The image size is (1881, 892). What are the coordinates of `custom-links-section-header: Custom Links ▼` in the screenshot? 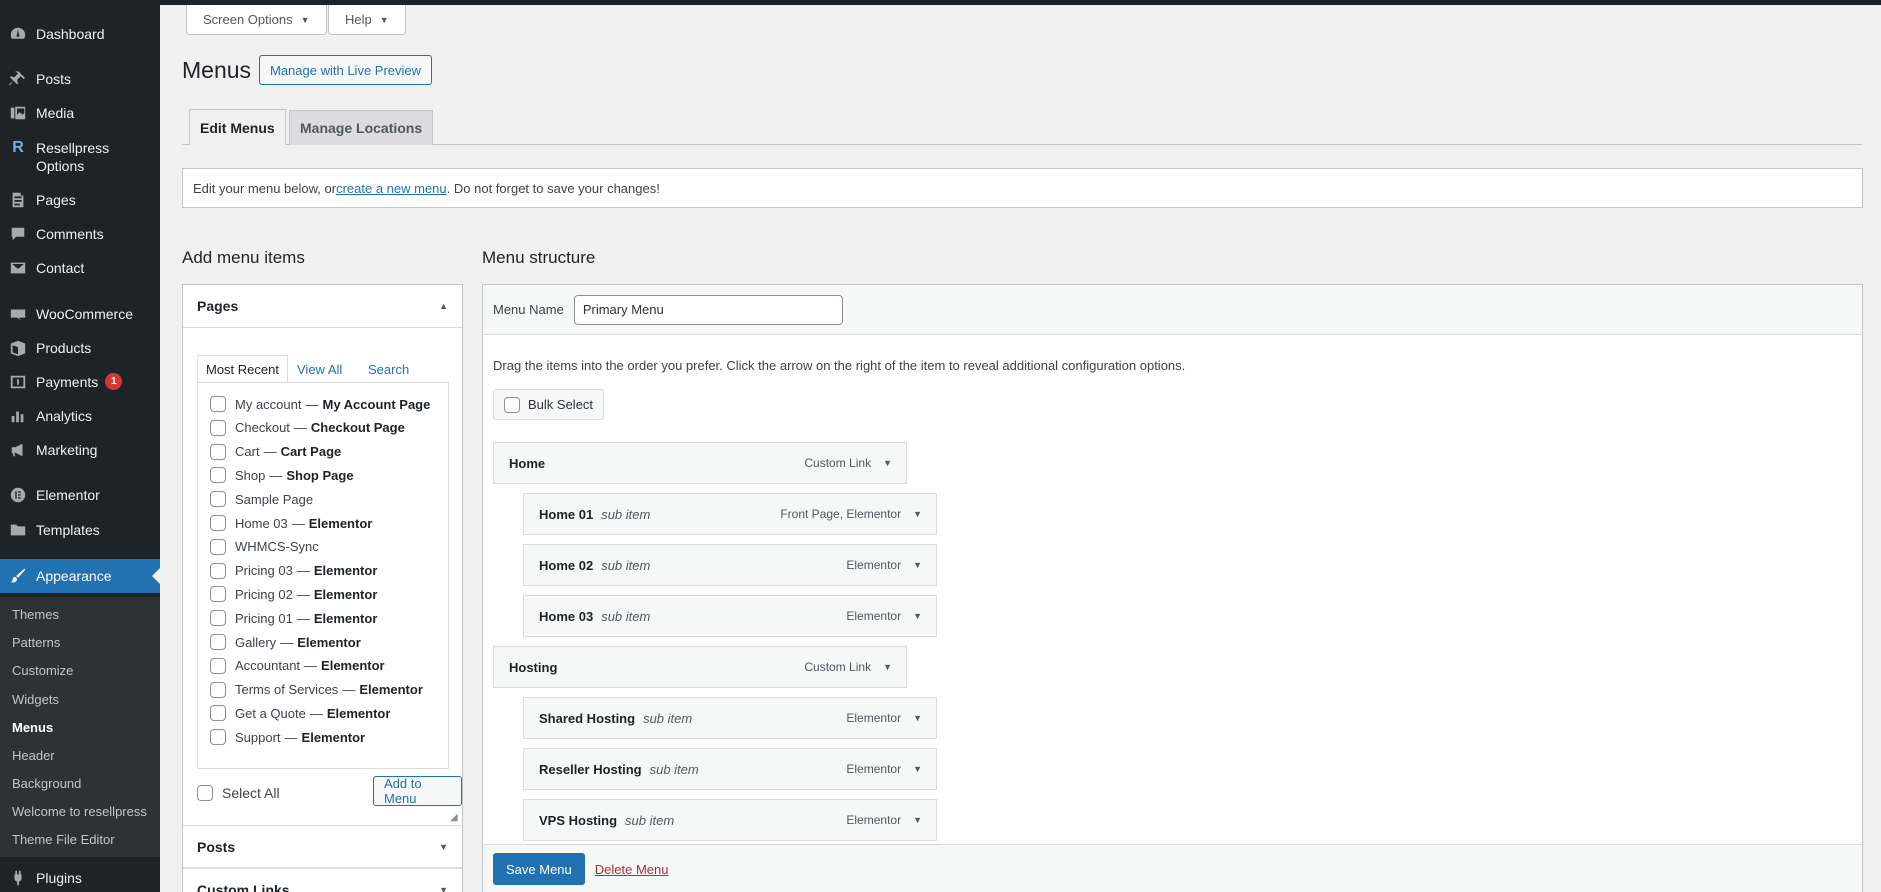 It's located at (322, 880).